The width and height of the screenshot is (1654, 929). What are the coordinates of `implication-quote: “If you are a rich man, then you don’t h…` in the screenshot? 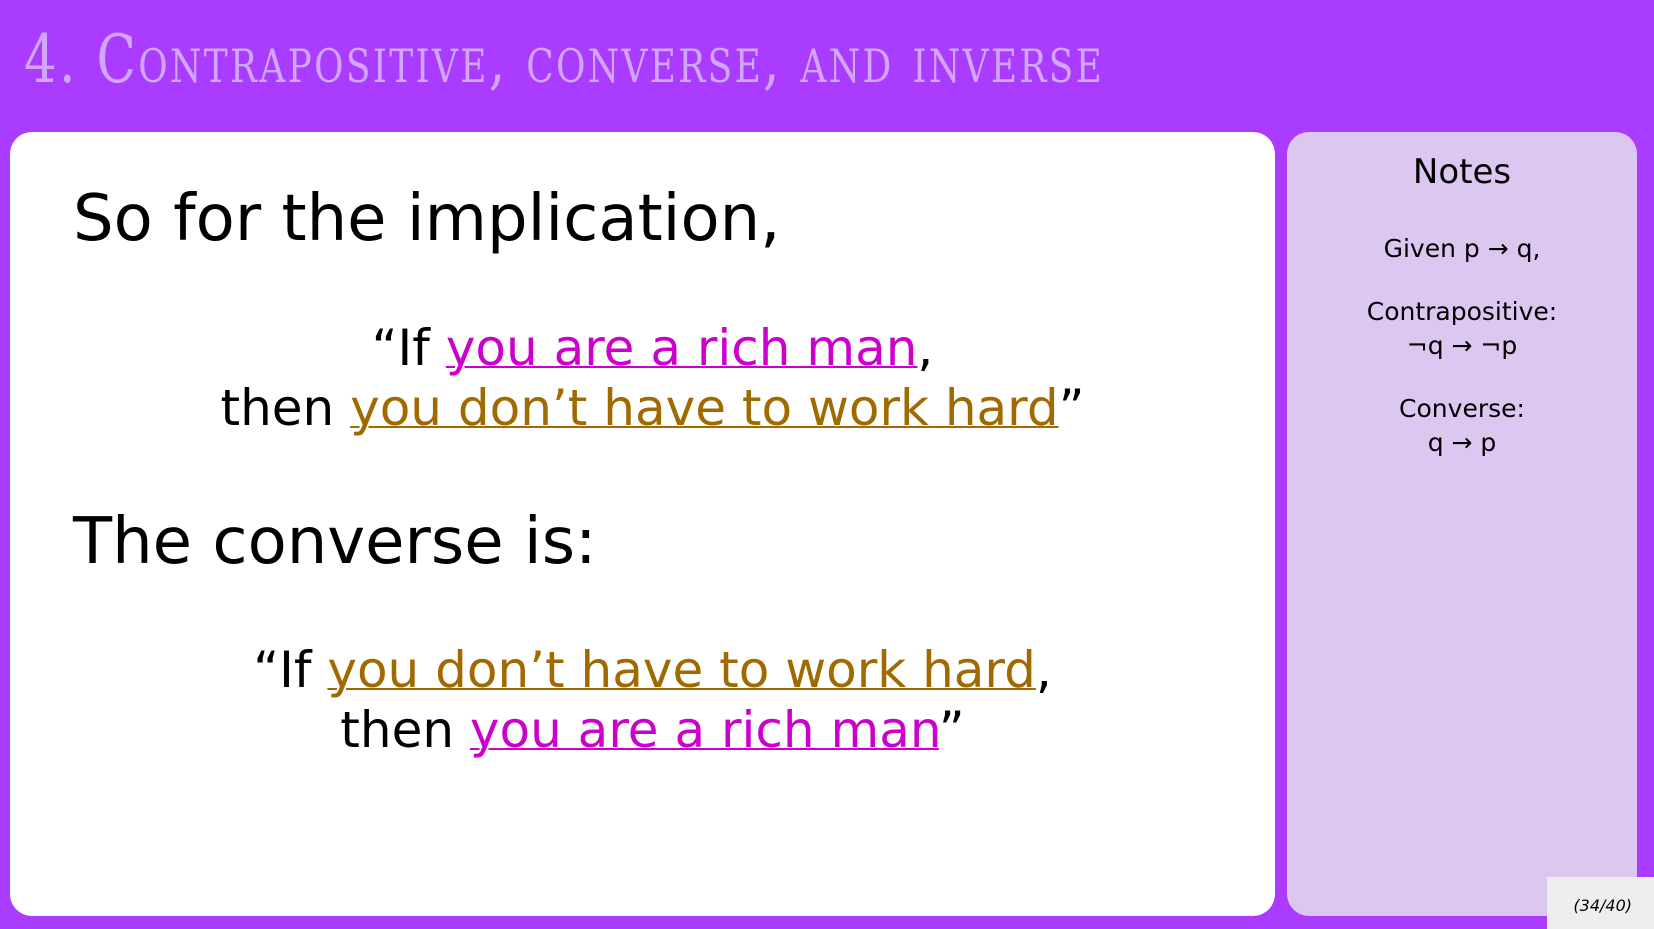 It's located at (652, 378).